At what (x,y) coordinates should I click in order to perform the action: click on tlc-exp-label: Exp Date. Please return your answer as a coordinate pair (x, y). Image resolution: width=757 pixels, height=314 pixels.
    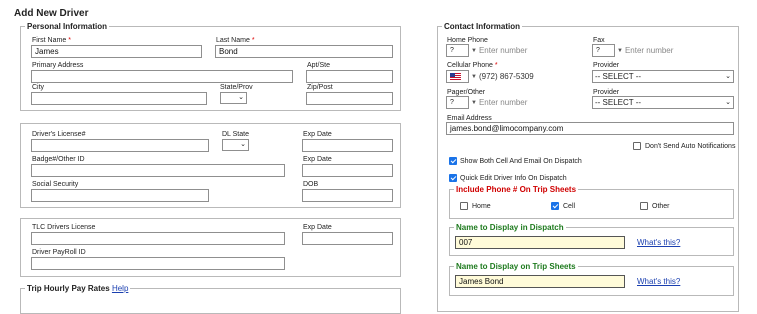
    Looking at the image, I should click on (317, 227).